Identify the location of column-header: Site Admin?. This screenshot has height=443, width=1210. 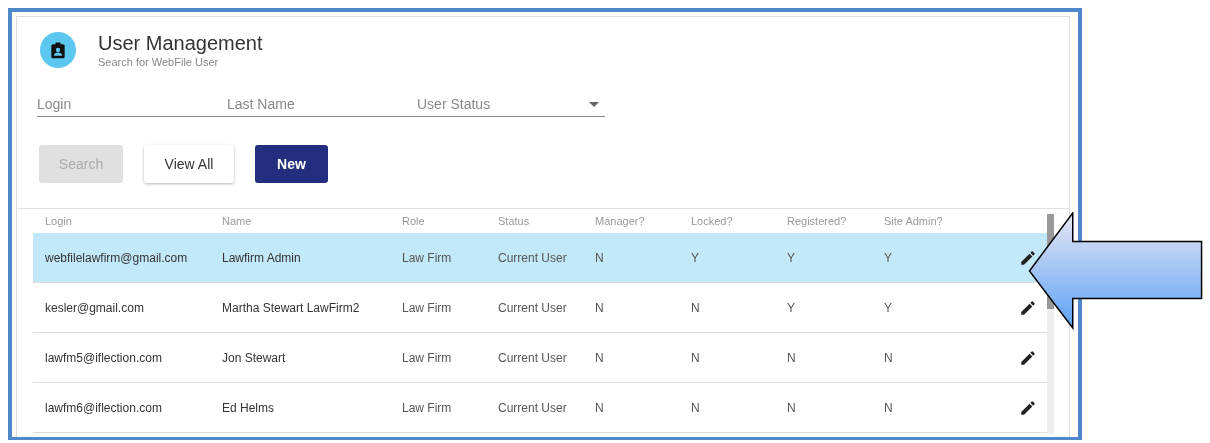
(913, 221).